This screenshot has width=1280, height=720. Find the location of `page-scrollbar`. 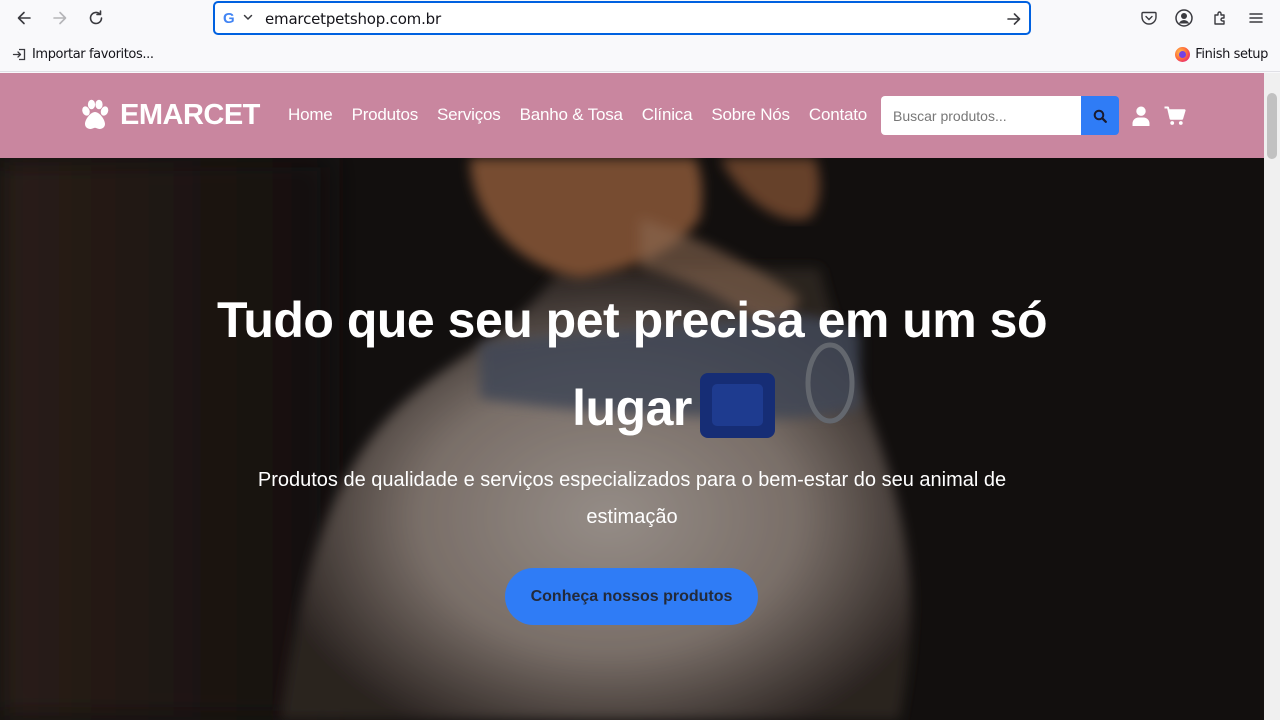

page-scrollbar is located at coordinates (1272, 396).